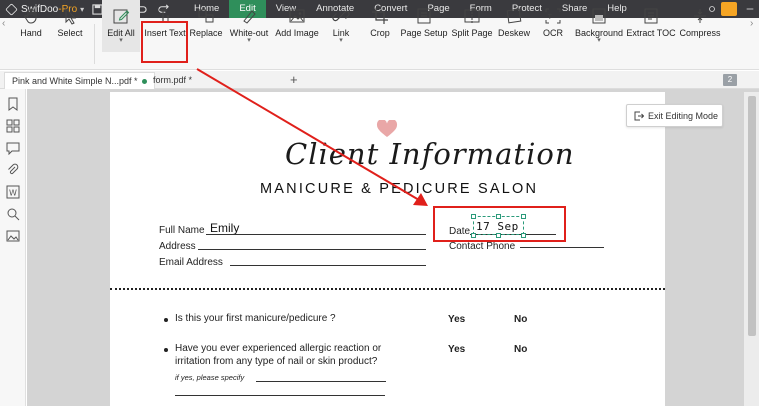 The height and width of the screenshot is (406, 759). What do you see at coordinates (520, 319) in the screenshot?
I see `question-1-no: No` at bounding box center [520, 319].